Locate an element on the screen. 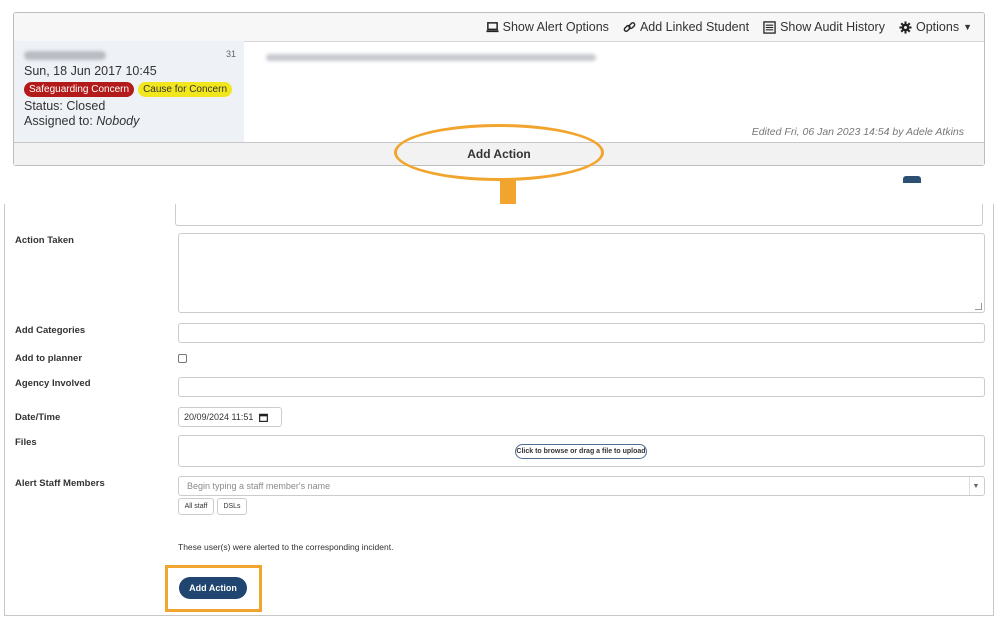  agency-involved-label: Agency Involved is located at coordinates (53, 383).